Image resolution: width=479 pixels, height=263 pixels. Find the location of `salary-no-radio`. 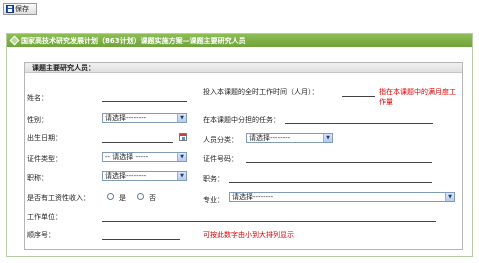

salary-no-radio is located at coordinates (140, 196).